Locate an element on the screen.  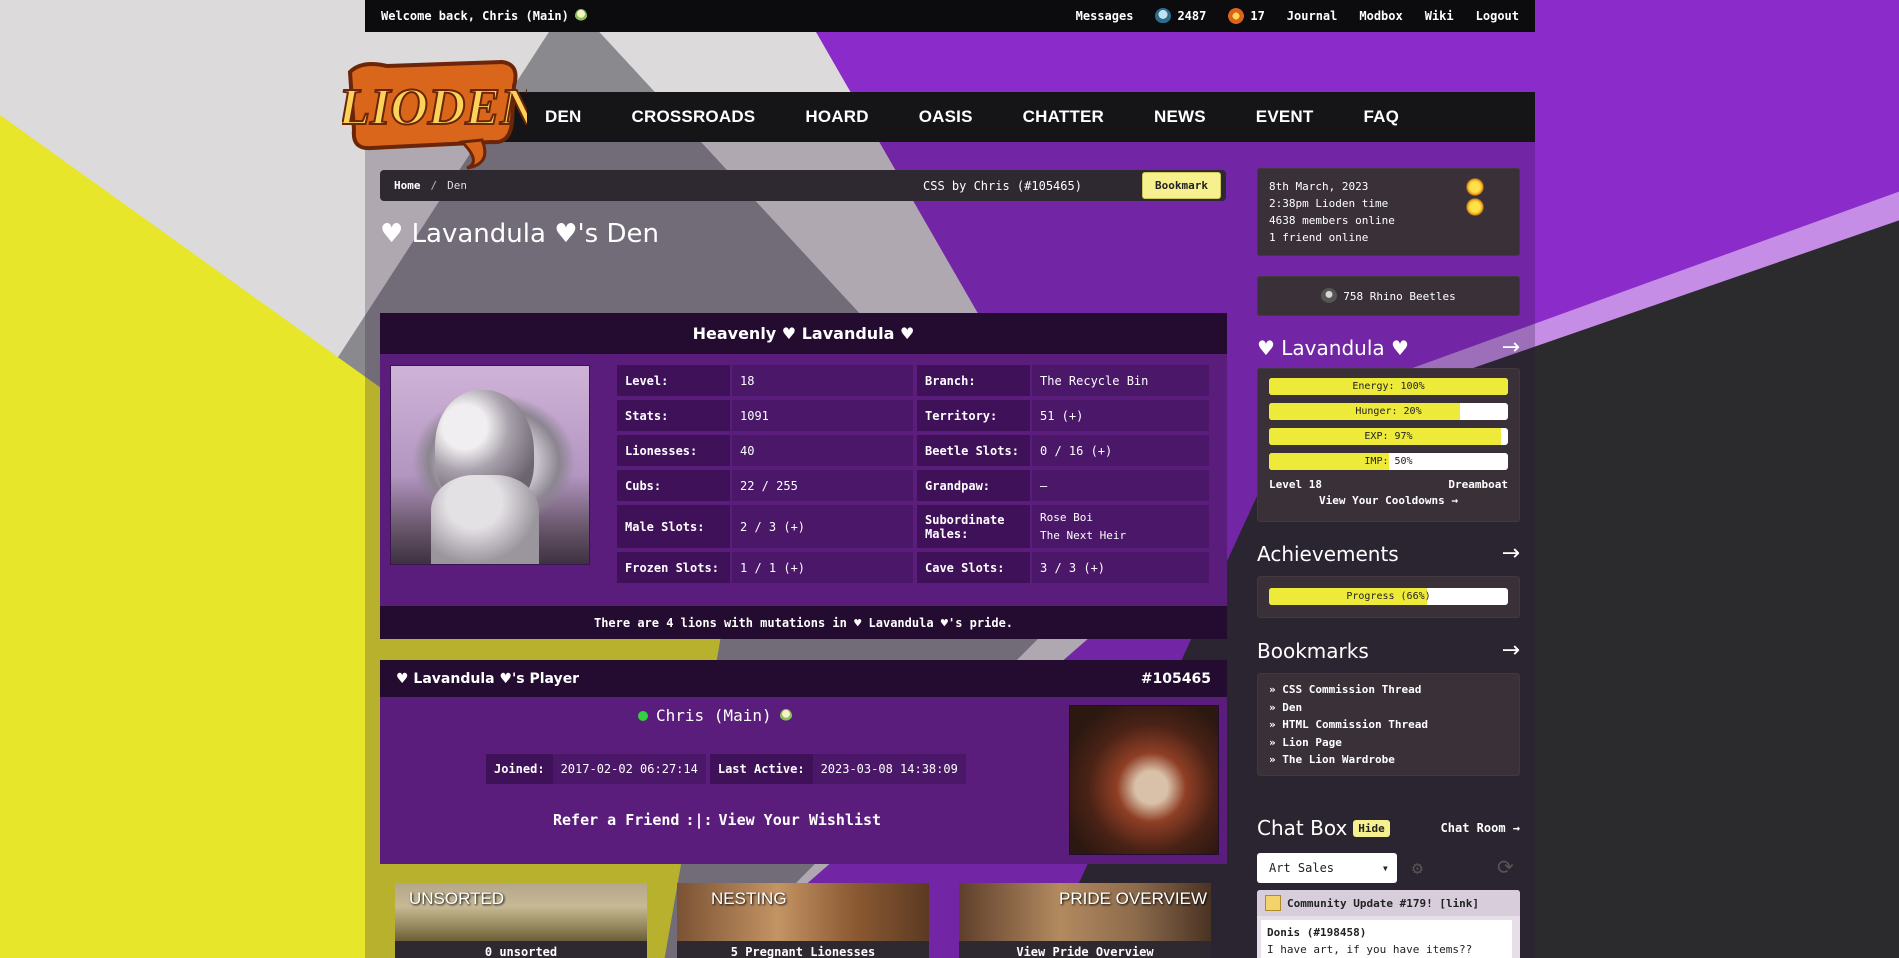
chat-box-header: Chat Box Hide Chat Room → is located at coordinates (1388, 828).